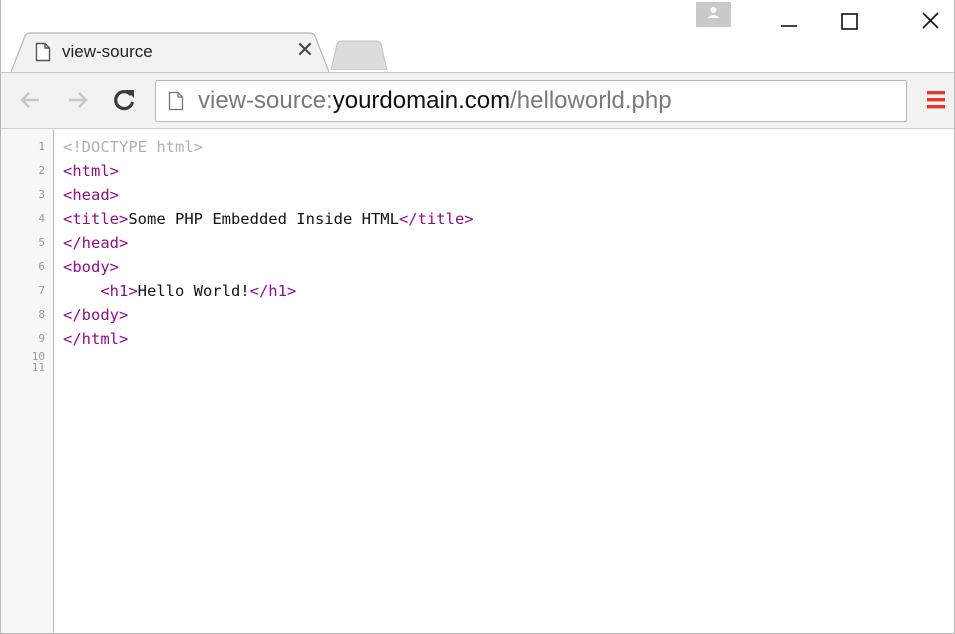 The width and height of the screenshot is (955, 634). What do you see at coordinates (96, 219) in the screenshot?
I see `html-tag: <title>` at bounding box center [96, 219].